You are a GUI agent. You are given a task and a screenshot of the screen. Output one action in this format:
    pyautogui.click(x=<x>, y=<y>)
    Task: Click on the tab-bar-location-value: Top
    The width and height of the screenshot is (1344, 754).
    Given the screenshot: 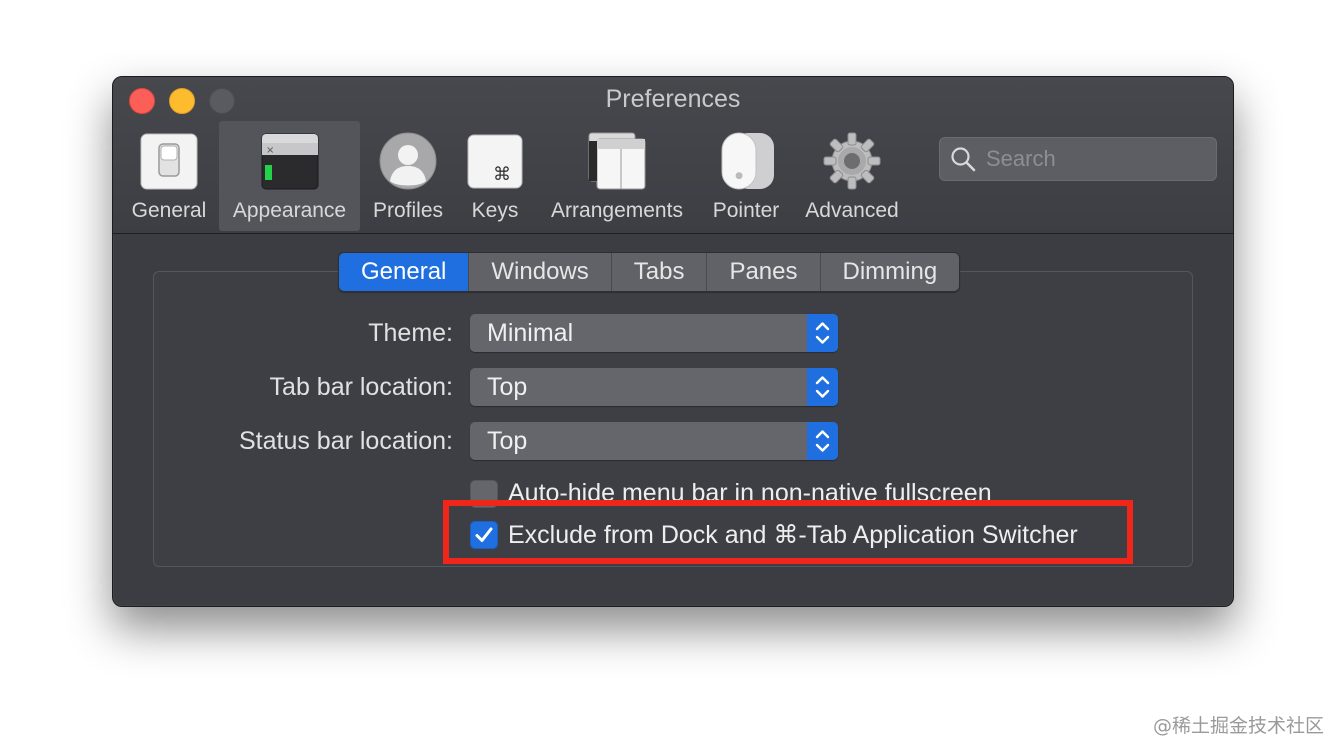 What is the action you would take?
    pyautogui.click(x=507, y=387)
    